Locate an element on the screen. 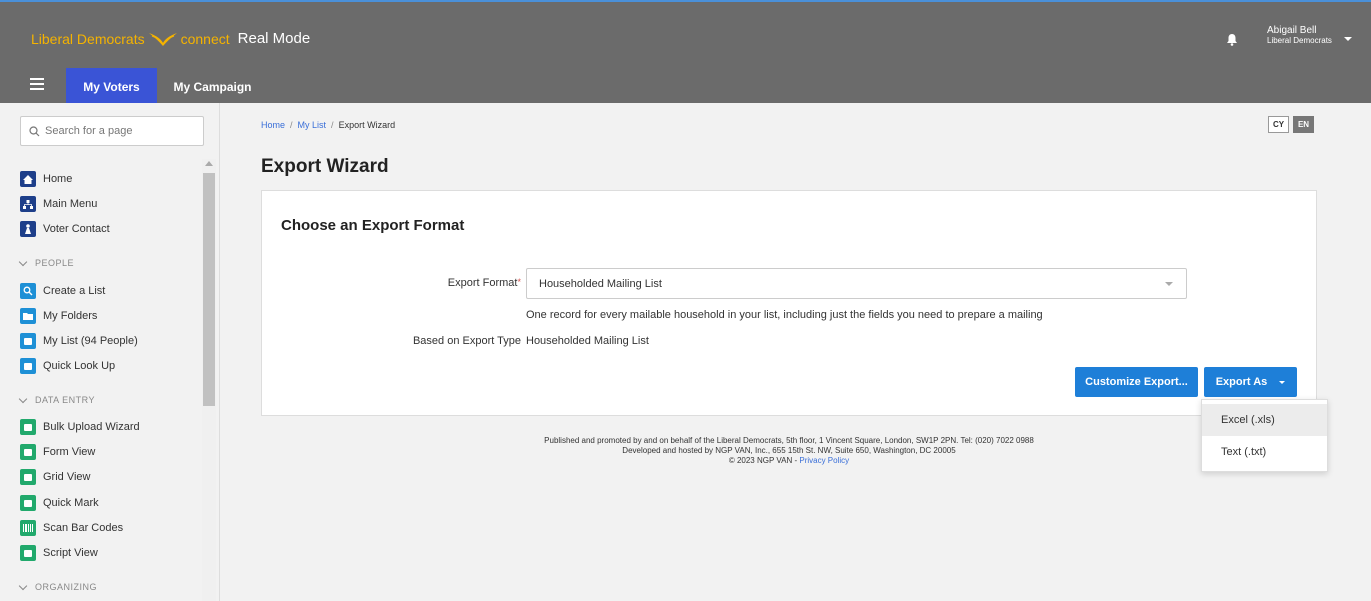 The image size is (1371, 601). home-icon is located at coordinates (28, 179).